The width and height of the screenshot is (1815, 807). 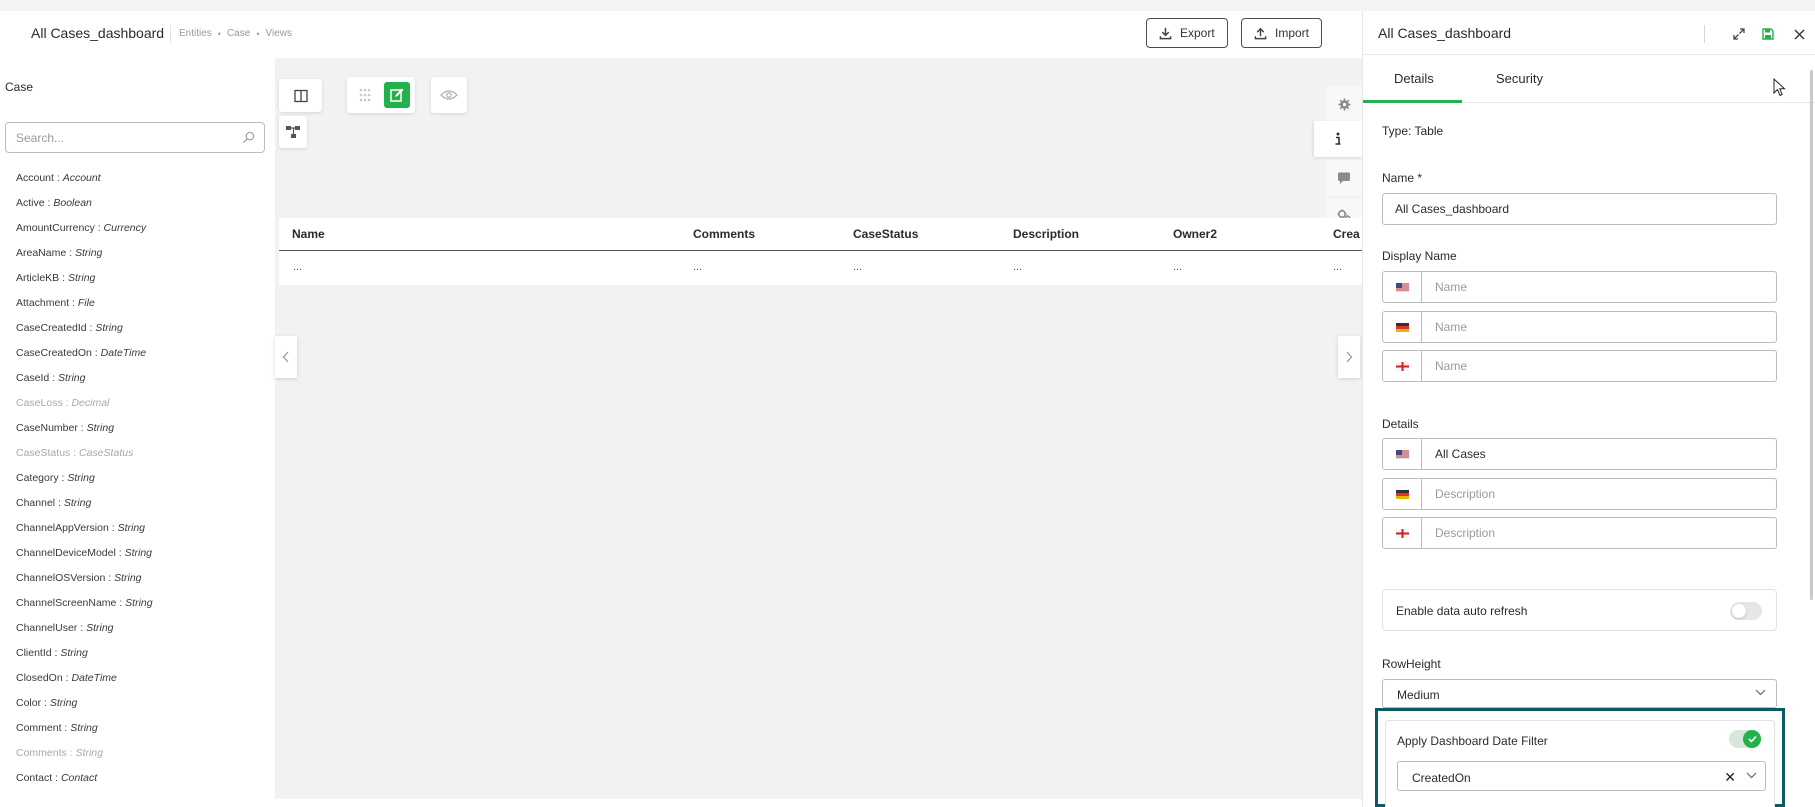 What do you see at coordinates (141, 509) in the screenshot?
I see `field-item: Channel : String` at bounding box center [141, 509].